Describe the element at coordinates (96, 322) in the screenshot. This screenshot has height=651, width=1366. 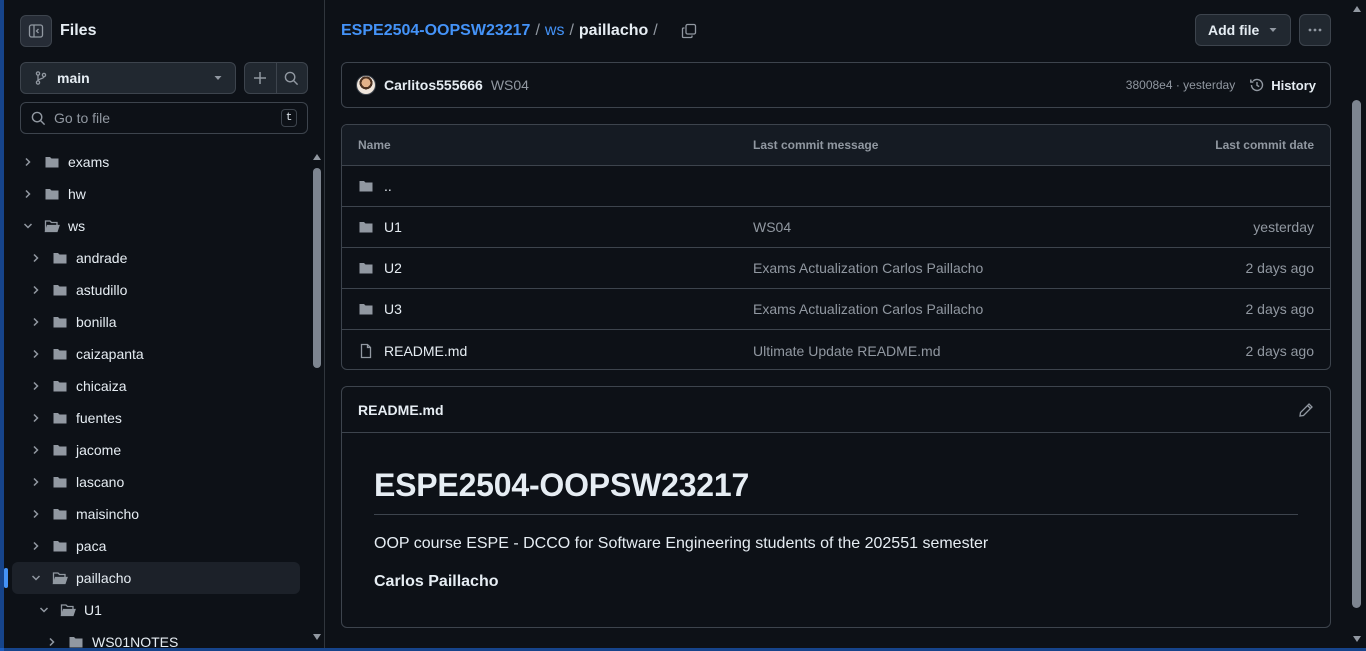
I see `tree-item-label: bonilla` at that location.